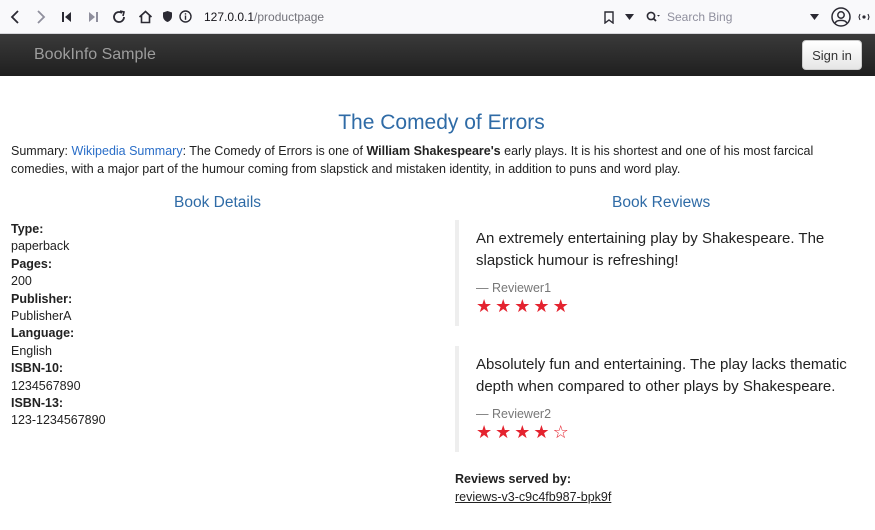 The image size is (875, 530). Describe the element at coordinates (46, 385) in the screenshot. I see `detail-value-isbn10: 1234567890` at that location.